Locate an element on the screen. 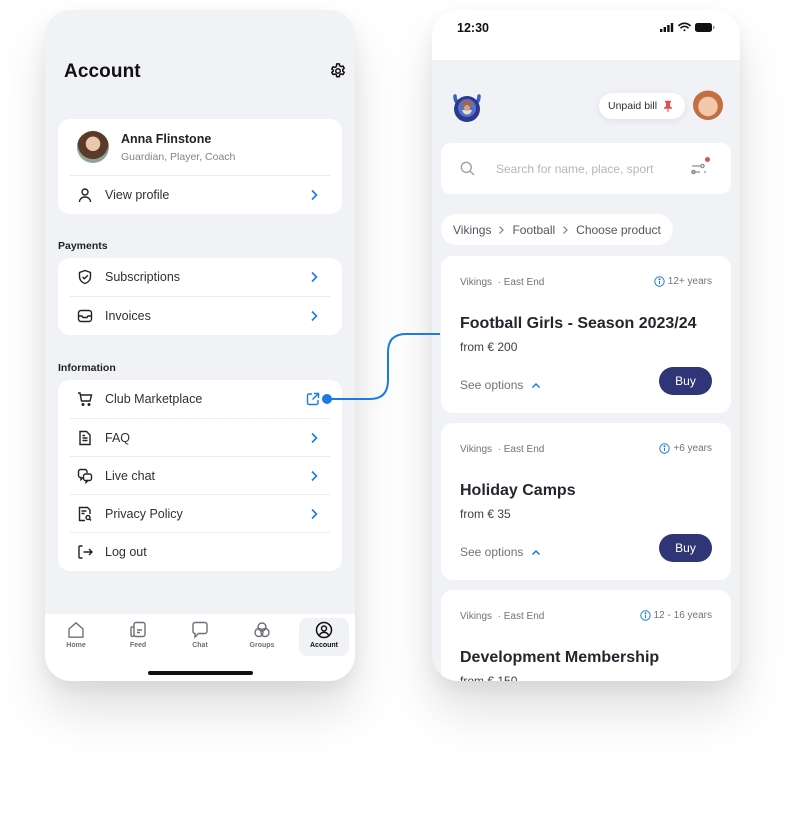  faq-label: FAQ is located at coordinates (118, 438).